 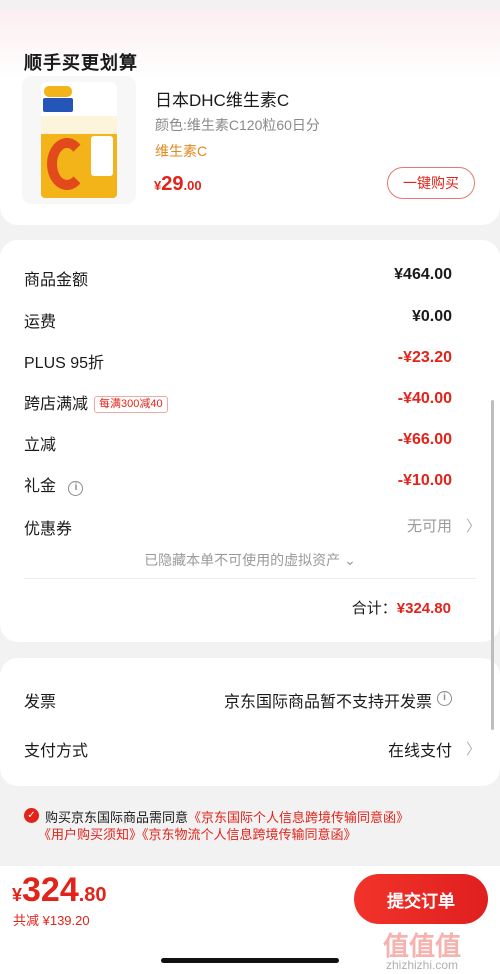 I want to click on chevron-down-icon: ⌄, so click(x=350, y=560).